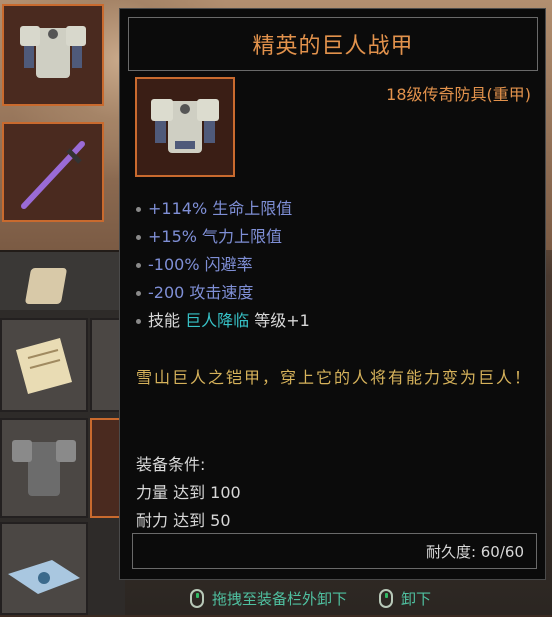  I want to click on sword-icon, so click(53, 175).